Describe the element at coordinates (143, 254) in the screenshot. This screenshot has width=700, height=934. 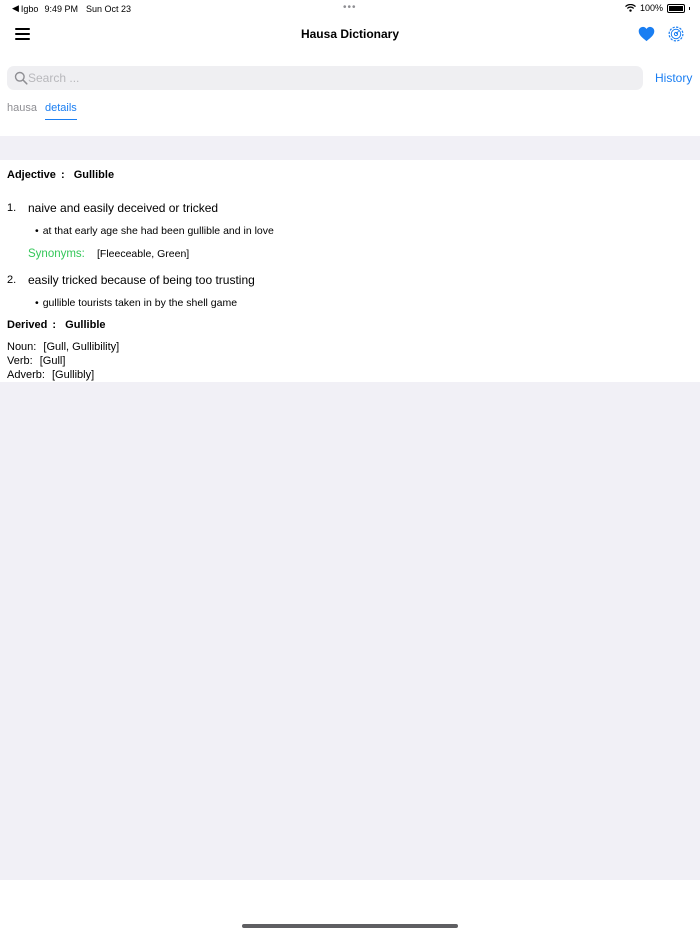
I see `synonyms-values: [Fleeceable, Green]` at that location.